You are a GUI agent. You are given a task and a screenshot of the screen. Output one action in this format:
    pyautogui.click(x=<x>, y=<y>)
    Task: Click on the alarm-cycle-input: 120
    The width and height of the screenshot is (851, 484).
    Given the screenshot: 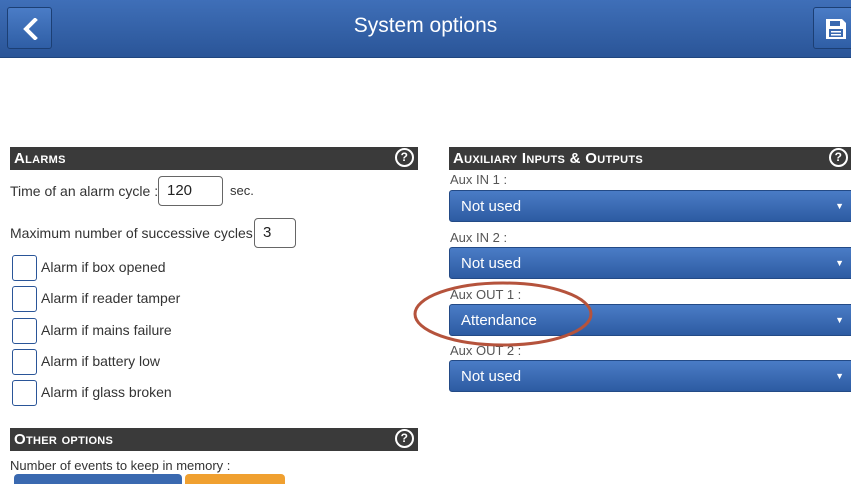 What is the action you would take?
    pyautogui.click(x=190, y=191)
    